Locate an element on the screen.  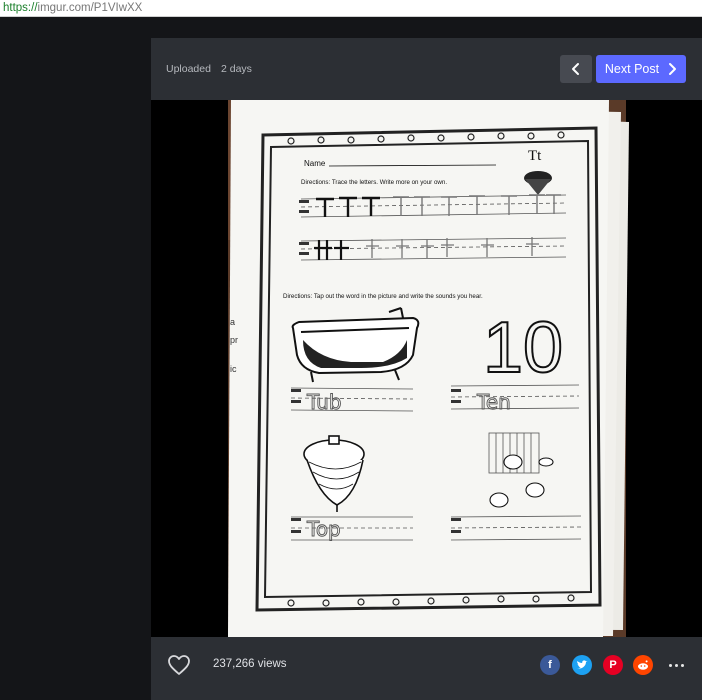
like-button is located at coordinates (179, 665).